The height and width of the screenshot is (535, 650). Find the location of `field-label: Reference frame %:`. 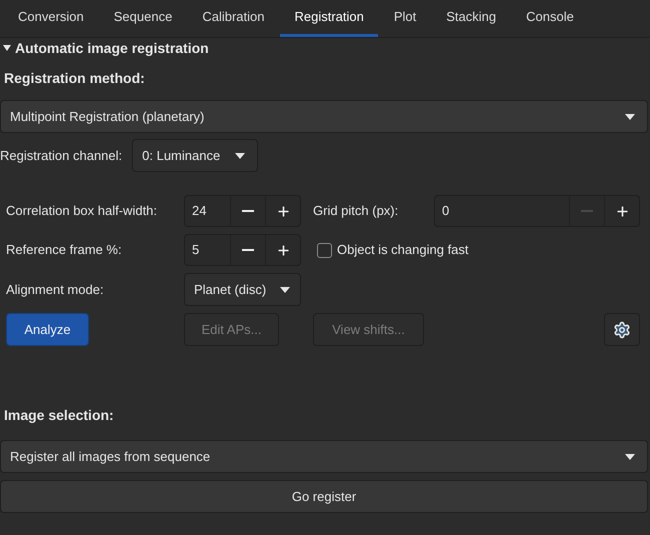

field-label: Reference frame %: is located at coordinates (64, 250).